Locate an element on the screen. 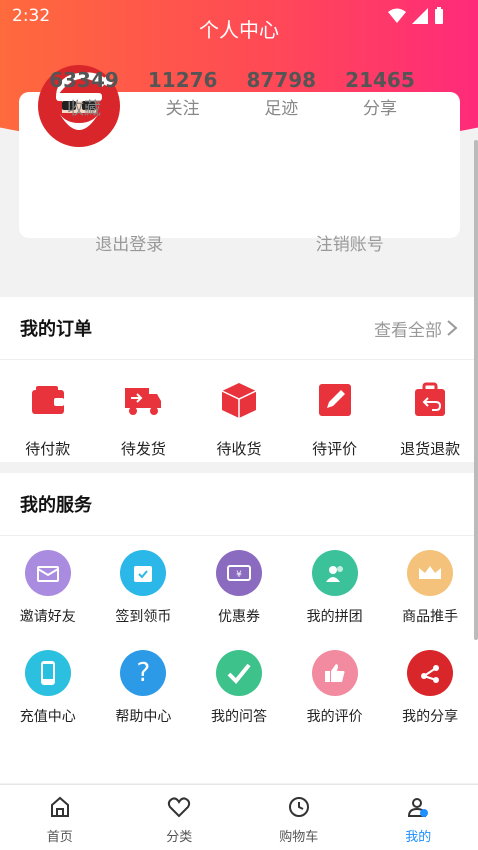 This screenshot has height=850, width=478. tab-label: 购物车 is located at coordinates (299, 837).